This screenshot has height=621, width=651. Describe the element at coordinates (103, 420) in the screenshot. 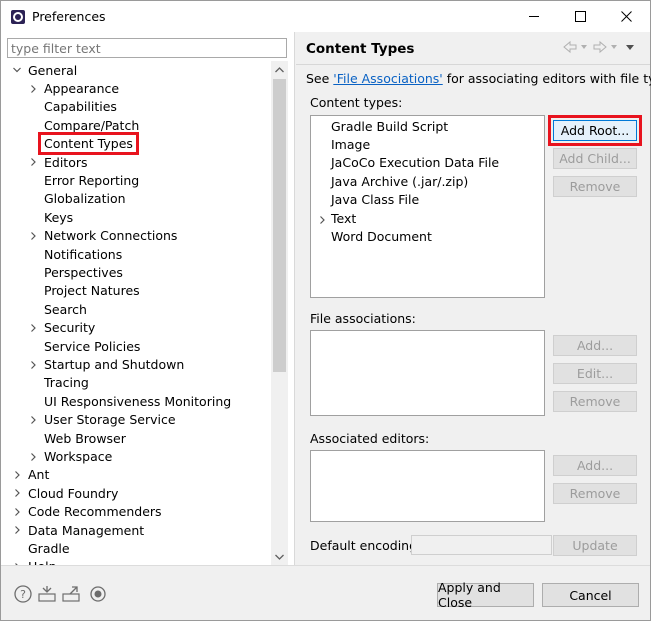

I see `tree-item: User Storage Service` at that location.